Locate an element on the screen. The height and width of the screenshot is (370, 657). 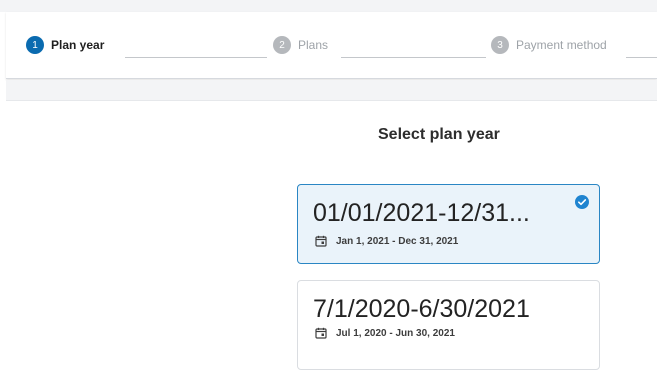
step-number-3: 3 is located at coordinates (500, 45).